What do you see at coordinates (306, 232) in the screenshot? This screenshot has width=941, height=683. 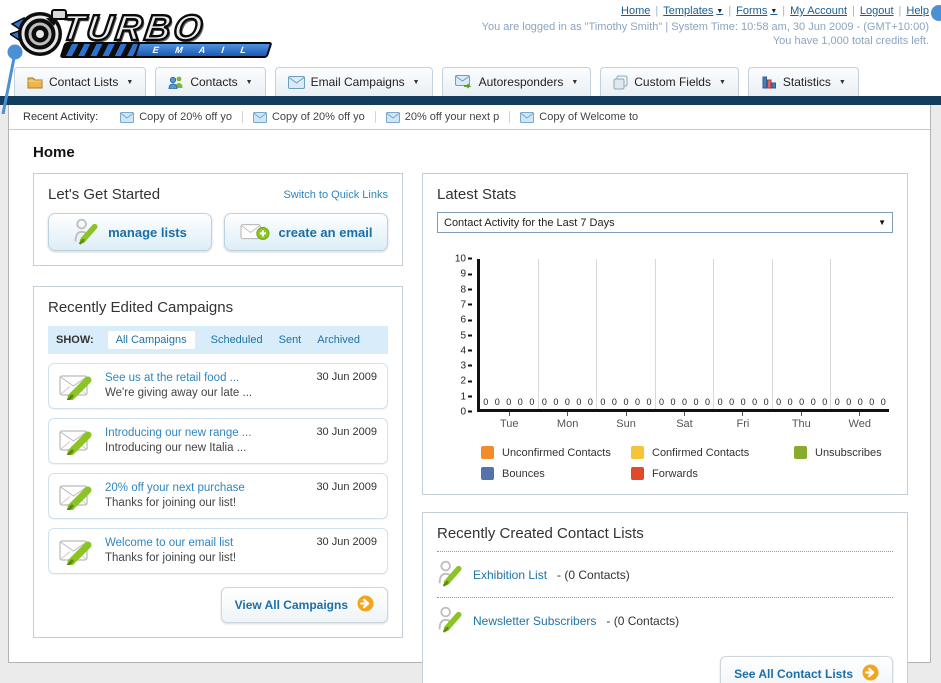 I see `create-email-button: create an email` at bounding box center [306, 232].